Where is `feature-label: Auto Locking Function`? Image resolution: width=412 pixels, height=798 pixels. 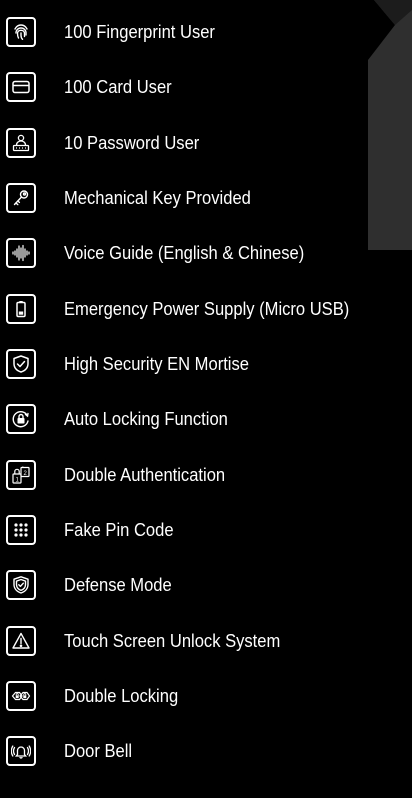
feature-label: Auto Locking Function is located at coordinates (146, 419).